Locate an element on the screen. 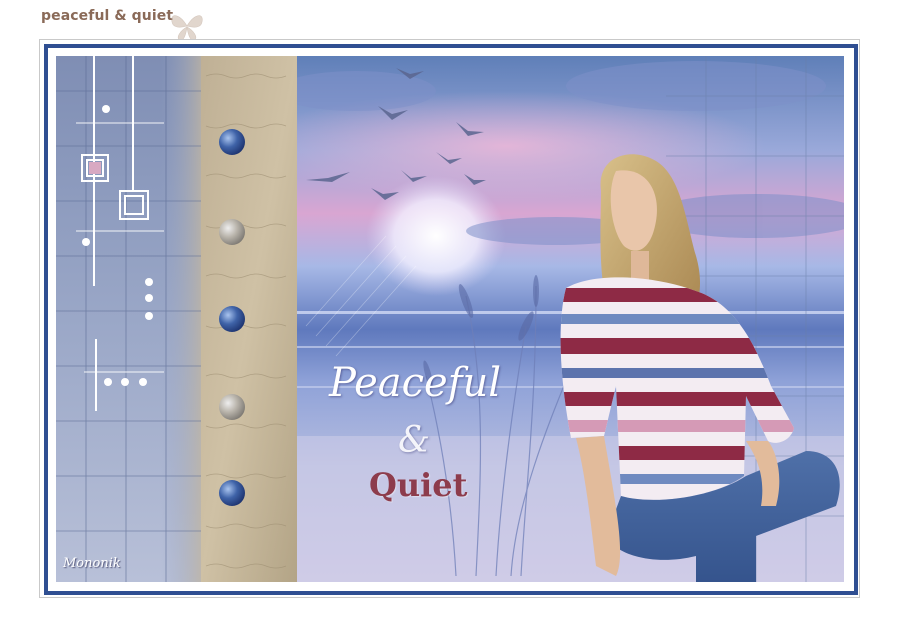 The image size is (900, 638). page-title: peaceful & quiet is located at coordinates (107, 16).